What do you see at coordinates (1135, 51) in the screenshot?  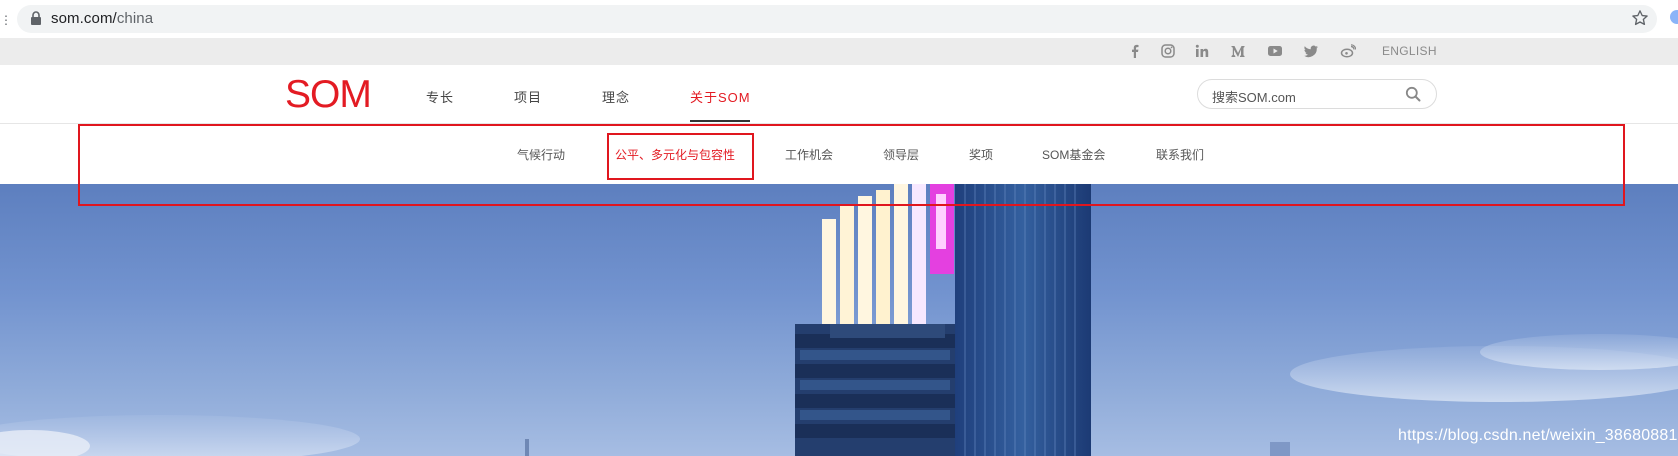 I see `facebook-icon` at bounding box center [1135, 51].